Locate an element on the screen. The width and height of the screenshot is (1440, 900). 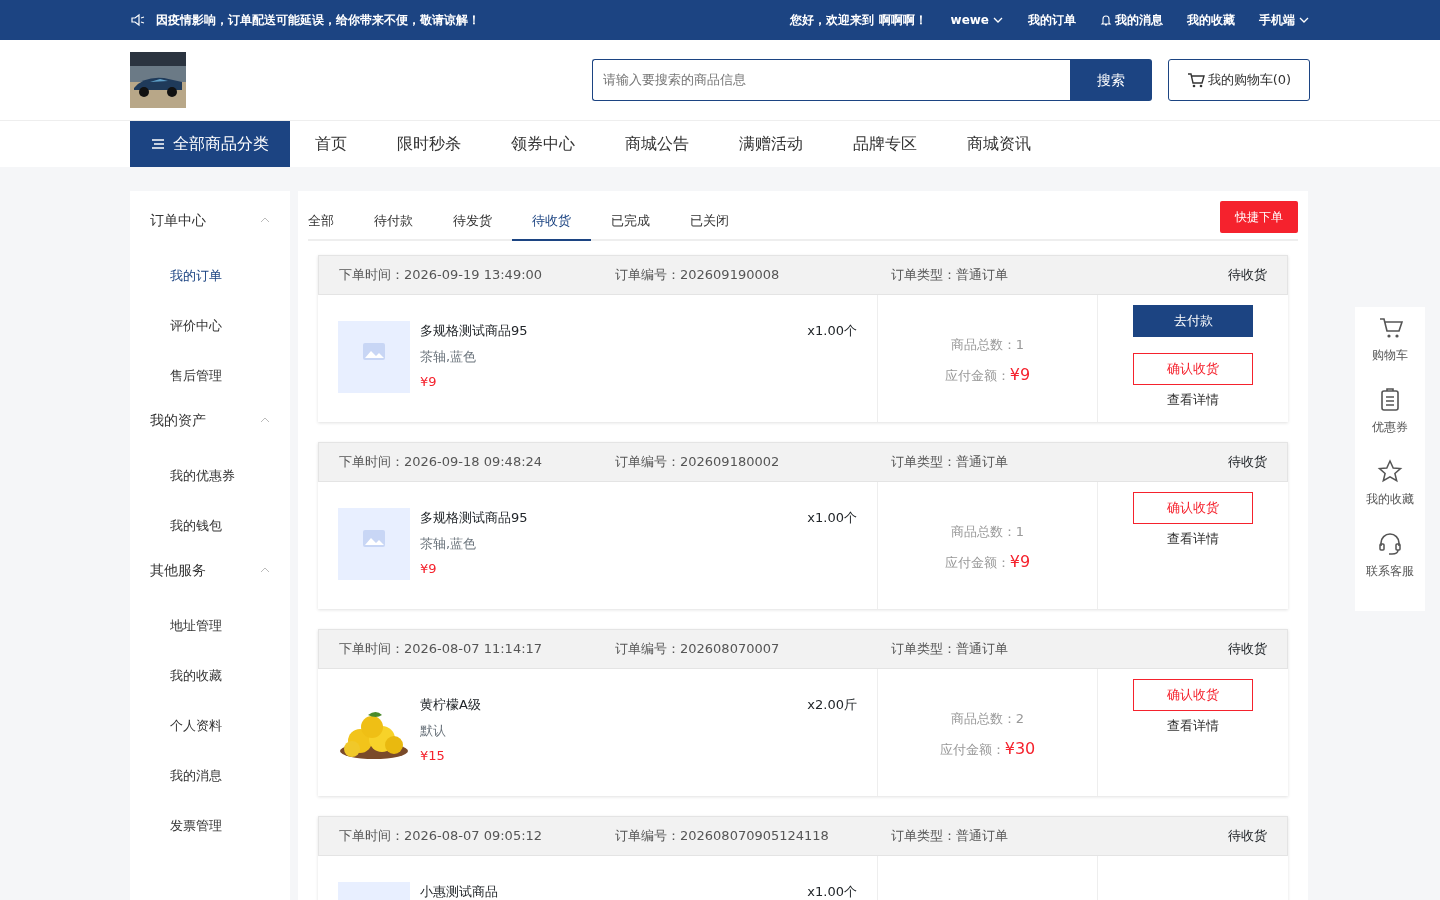
nav-link: 首页 is located at coordinates (331, 144).